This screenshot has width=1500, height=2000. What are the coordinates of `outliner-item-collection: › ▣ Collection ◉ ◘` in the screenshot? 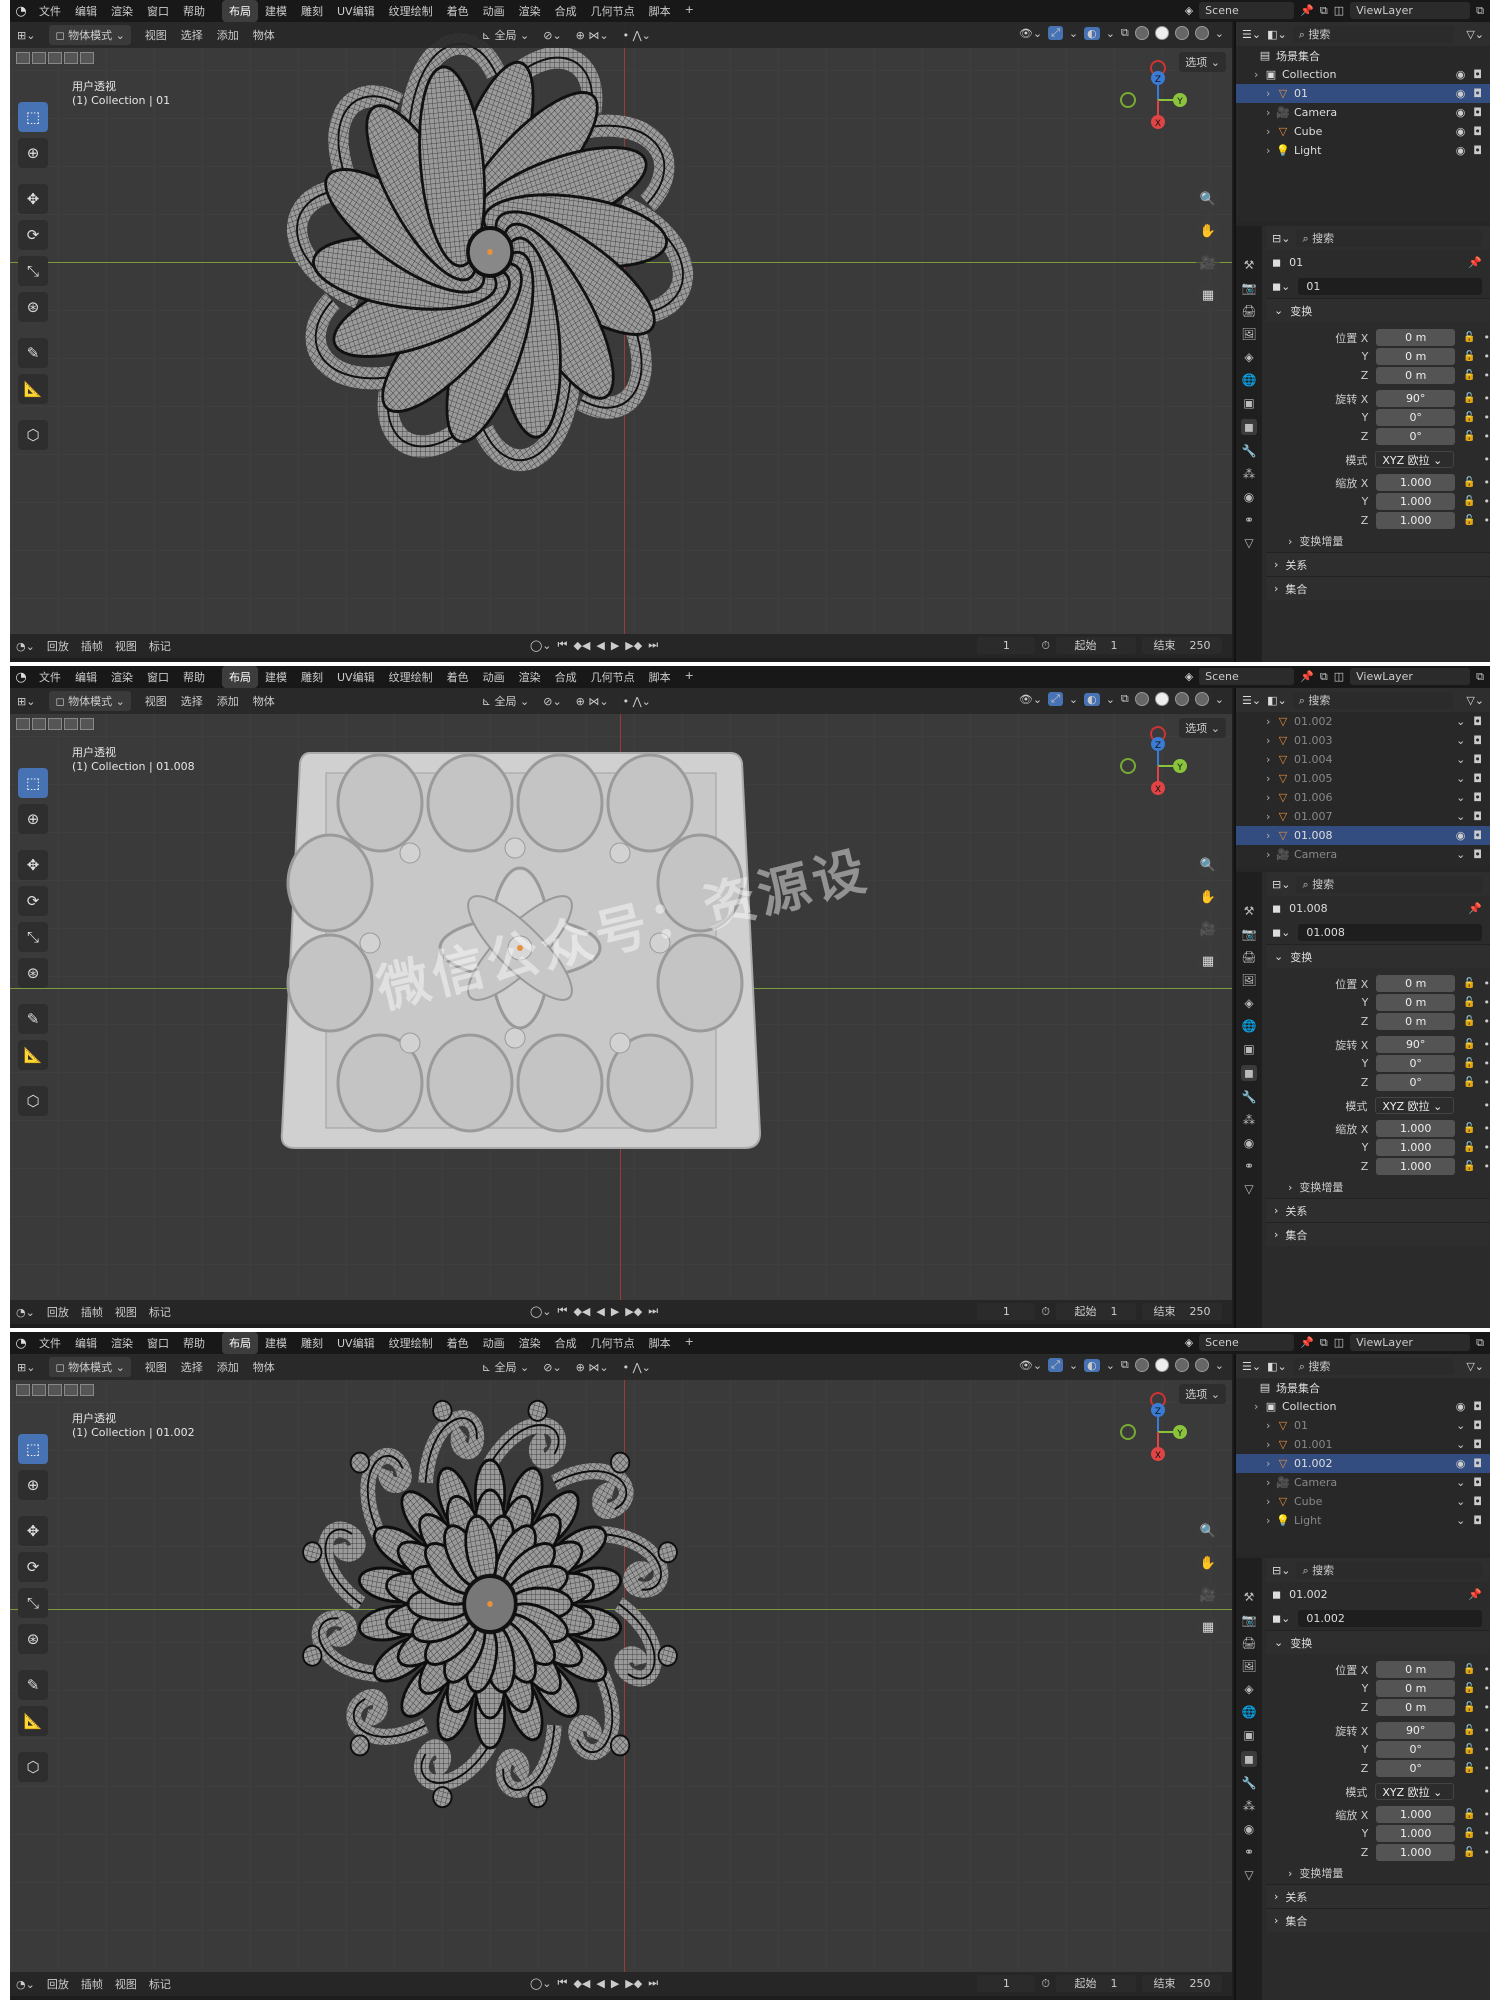 It's located at (1363, 1406).